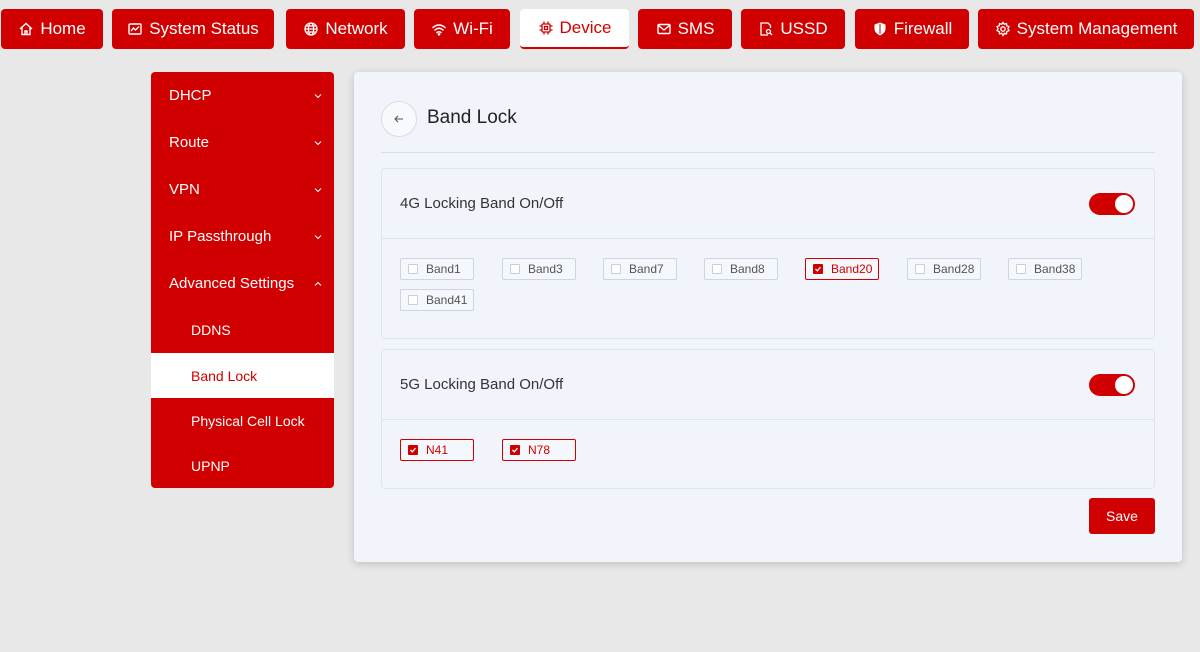 Image resolution: width=1200 pixels, height=652 pixels. What do you see at coordinates (356, 28) in the screenshot?
I see `nav-label: Network` at bounding box center [356, 28].